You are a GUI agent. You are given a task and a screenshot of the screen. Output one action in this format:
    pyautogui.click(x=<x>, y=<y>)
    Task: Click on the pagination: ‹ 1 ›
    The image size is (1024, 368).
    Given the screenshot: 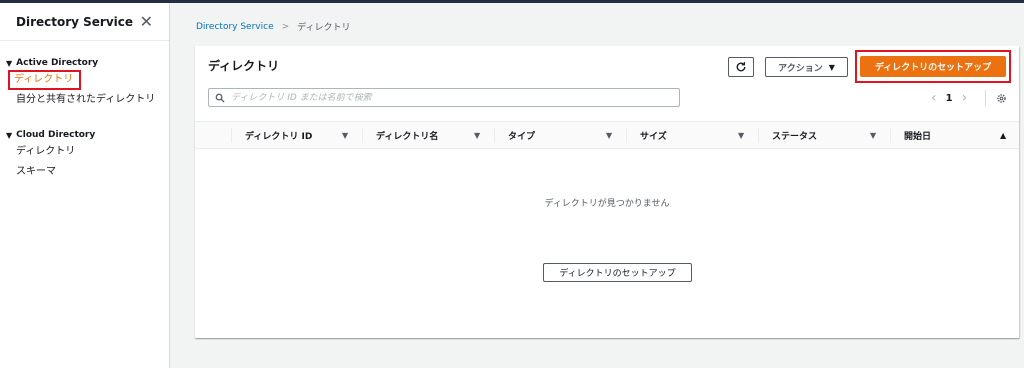 What is the action you would take?
    pyautogui.click(x=966, y=98)
    